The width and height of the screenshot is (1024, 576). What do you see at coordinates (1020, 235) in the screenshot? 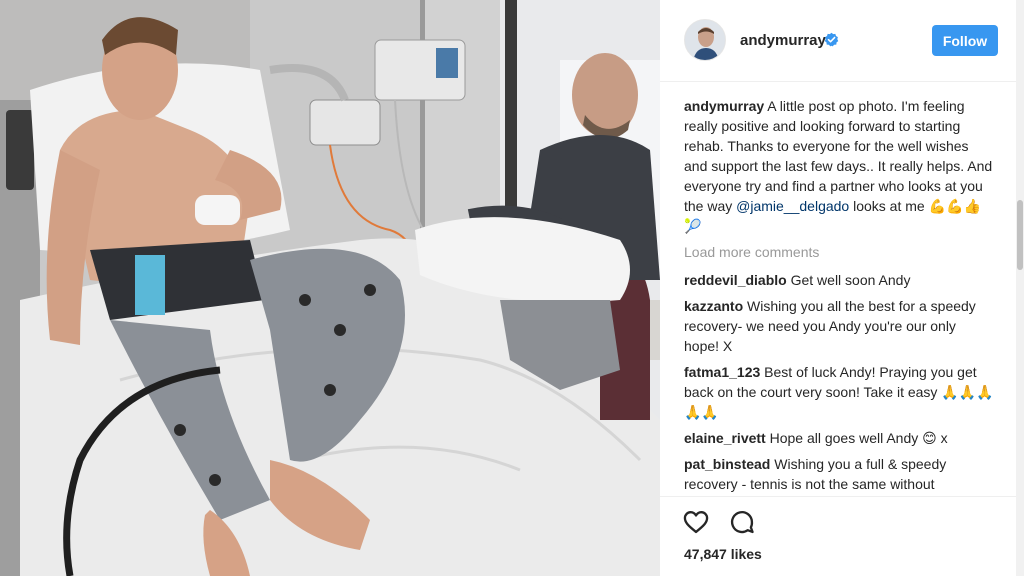
I see `scrollbar-thumb` at bounding box center [1020, 235].